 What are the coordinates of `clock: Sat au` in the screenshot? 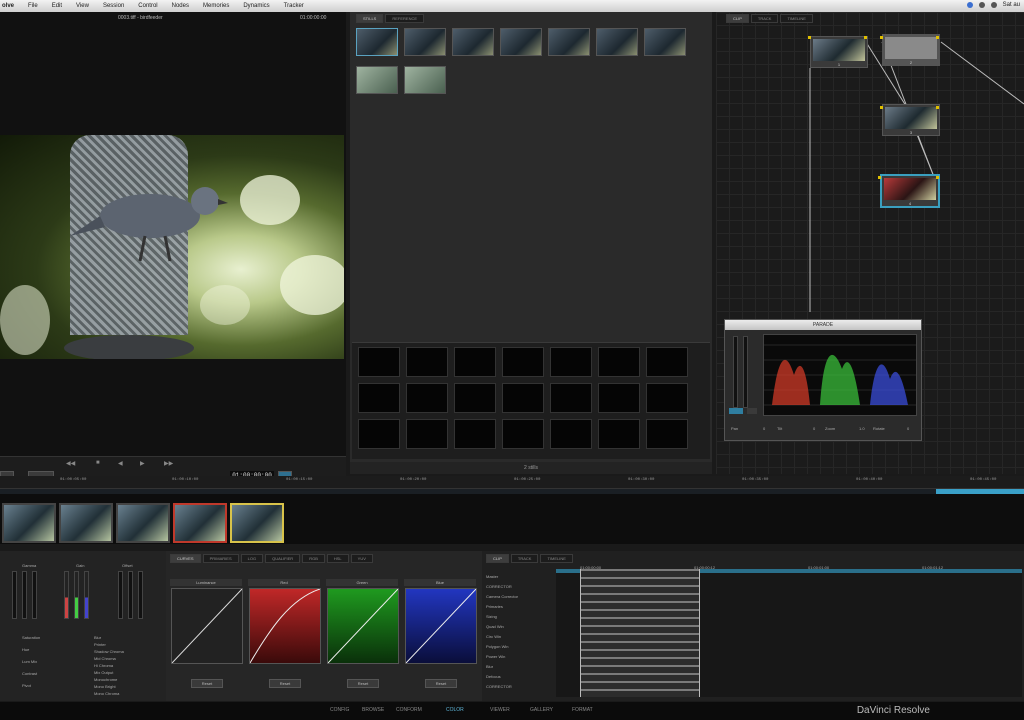 It's located at (1011, 5).